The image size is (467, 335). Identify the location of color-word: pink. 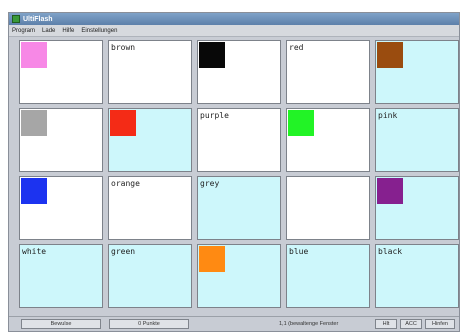
(388, 115).